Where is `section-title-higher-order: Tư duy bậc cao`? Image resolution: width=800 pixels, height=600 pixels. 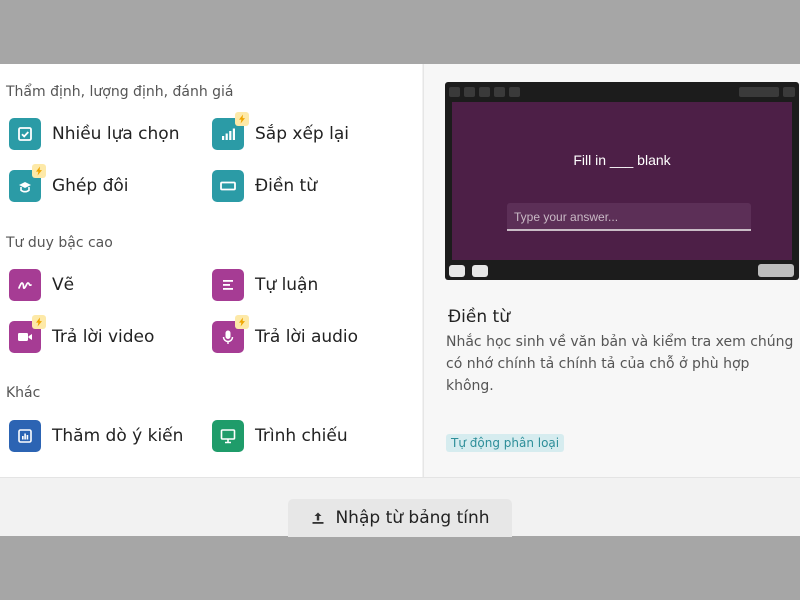 section-title-higher-order: Tư duy bậc cao is located at coordinates (59, 243).